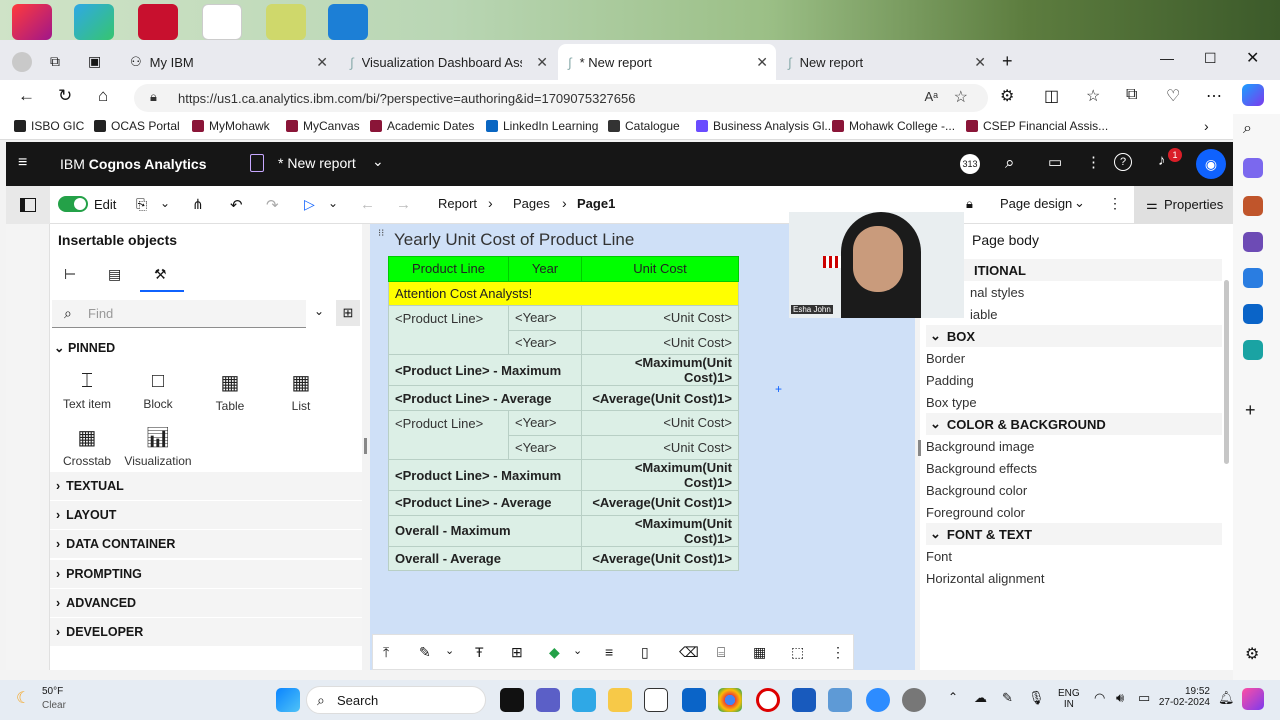 The image size is (1280, 720). I want to click on grid-view-icon: ⊞, so click(348, 313).